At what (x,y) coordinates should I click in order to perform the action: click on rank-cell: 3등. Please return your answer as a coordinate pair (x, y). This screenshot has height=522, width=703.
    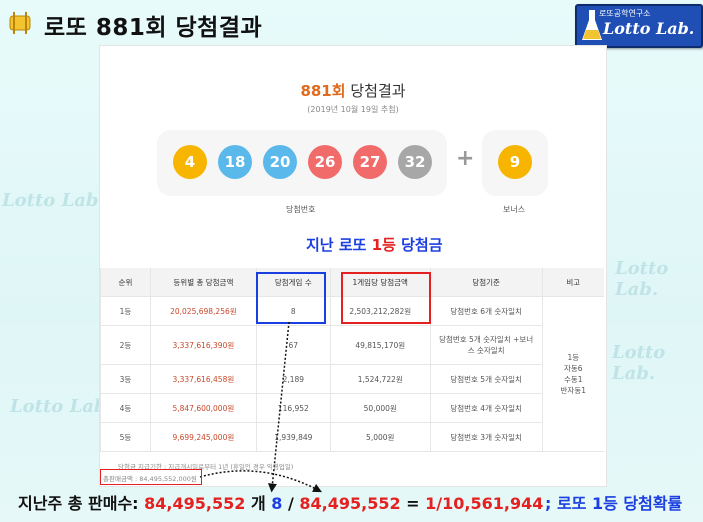
    Looking at the image, I should click on (125, 379).